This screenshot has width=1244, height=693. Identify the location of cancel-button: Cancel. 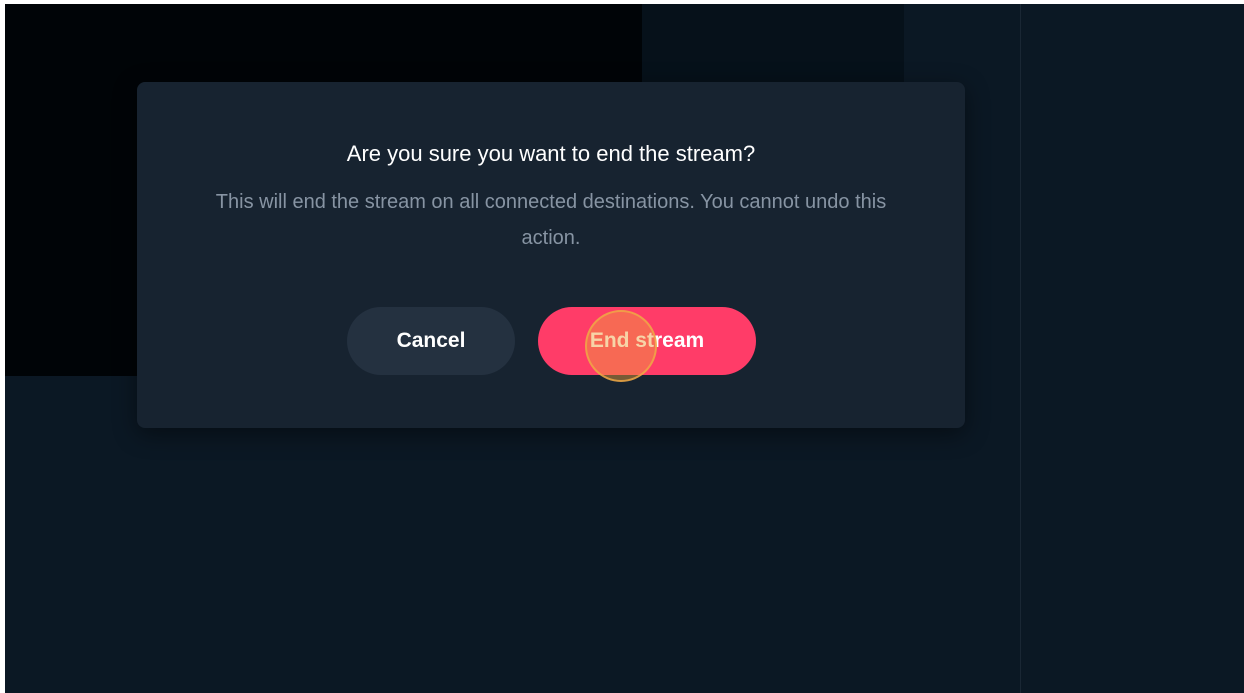
(431, 341).